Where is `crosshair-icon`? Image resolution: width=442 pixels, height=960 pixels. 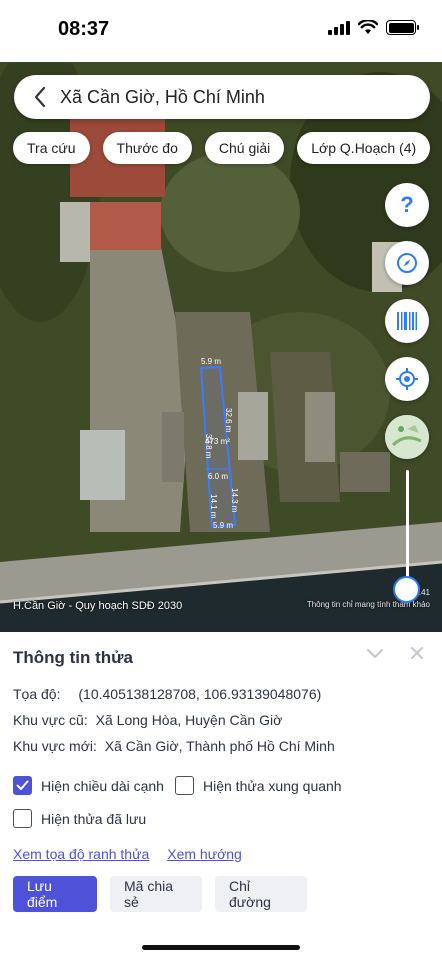 crosshair-icon is located at coordinates (407, 379).